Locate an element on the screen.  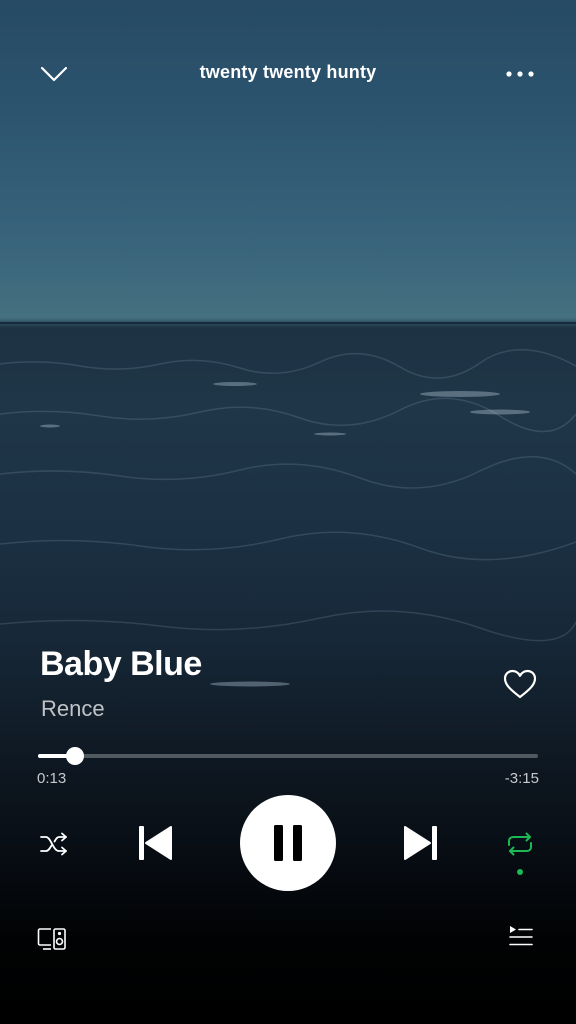
next-button is located at coordinates (421, 843).